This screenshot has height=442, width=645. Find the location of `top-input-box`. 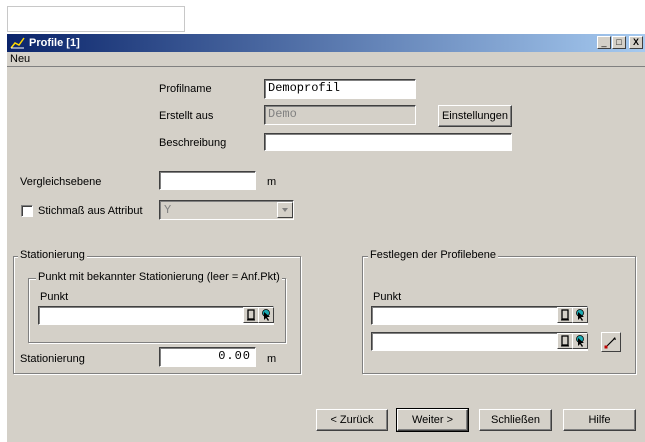

top-input-box is located at coordinates (96, 19).